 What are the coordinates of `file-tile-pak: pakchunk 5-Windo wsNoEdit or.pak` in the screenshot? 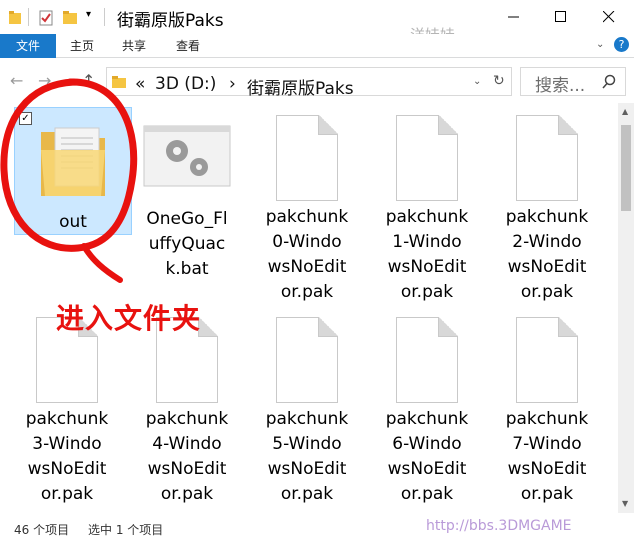 It's located at (307, 412).